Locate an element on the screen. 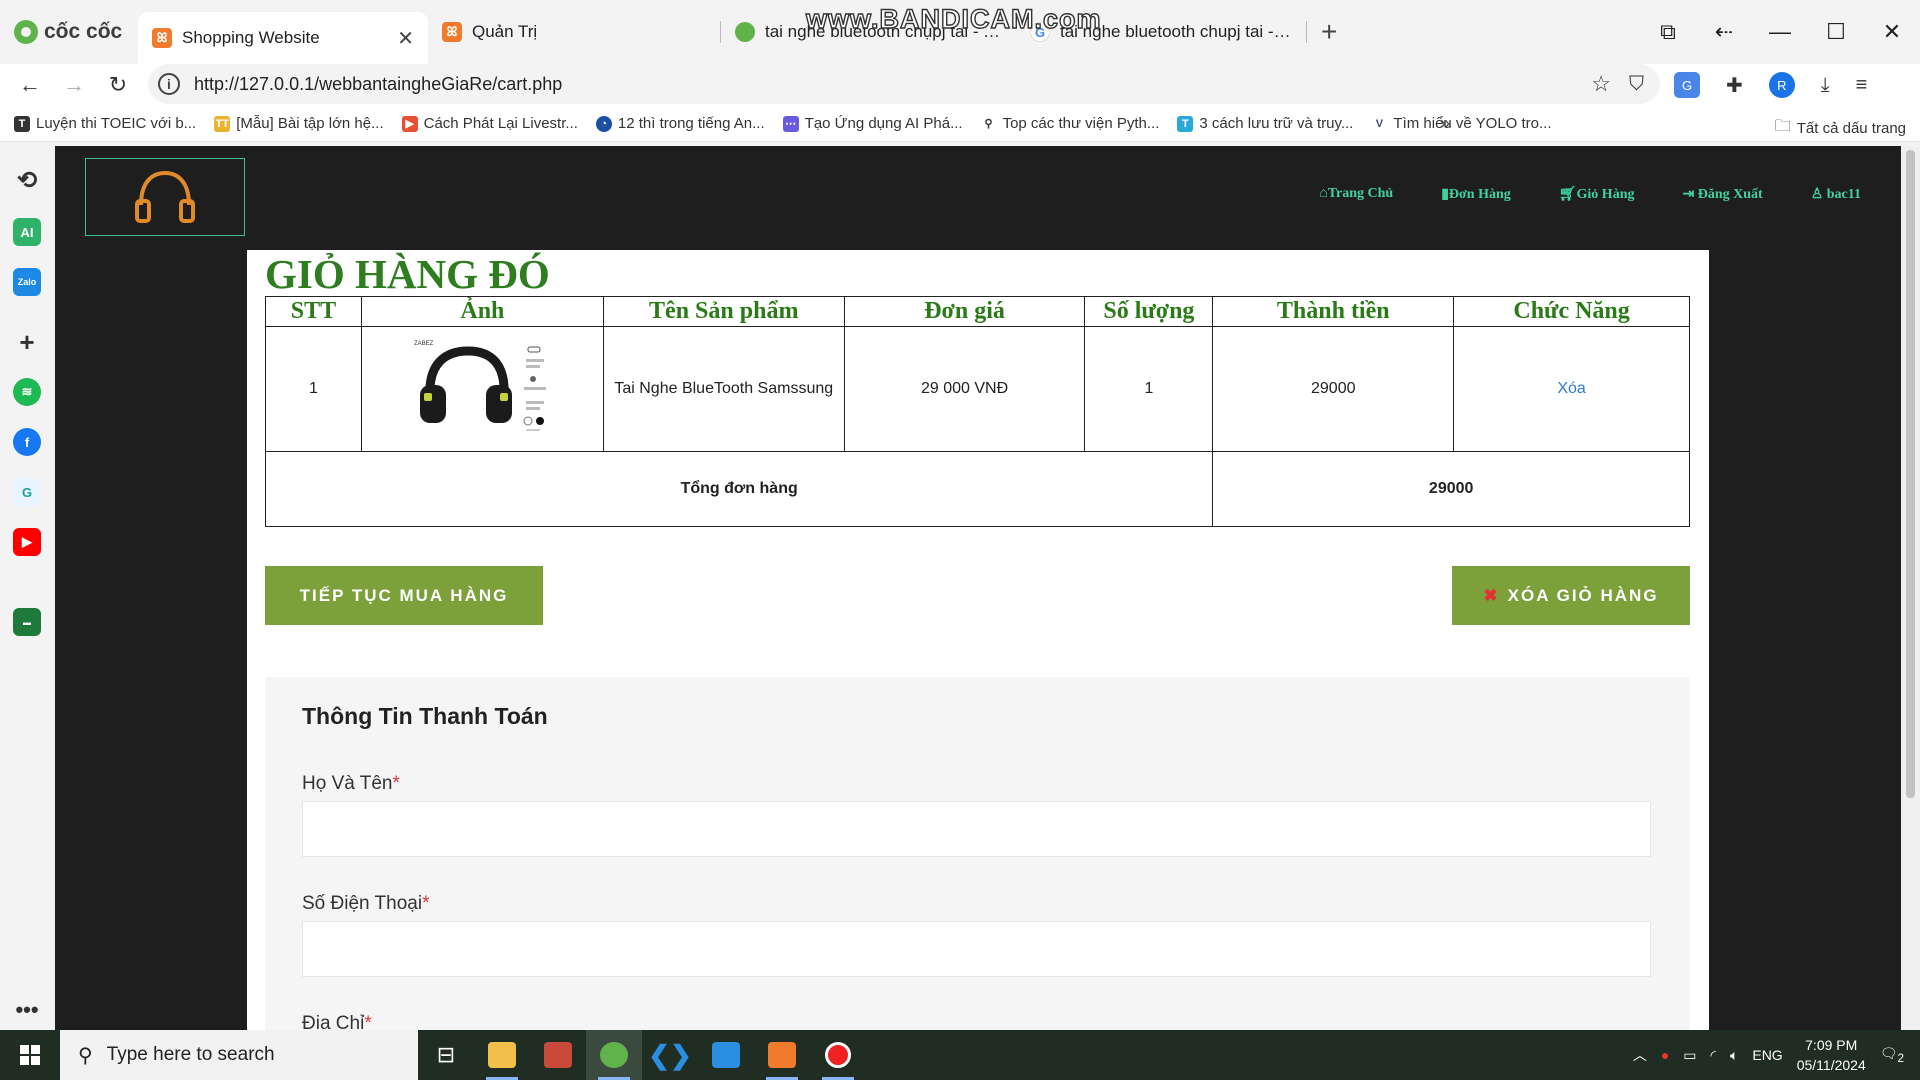 This screenshot has width=1920, height=1080. grammarly-icon: G is located at coordinates (27, 492).